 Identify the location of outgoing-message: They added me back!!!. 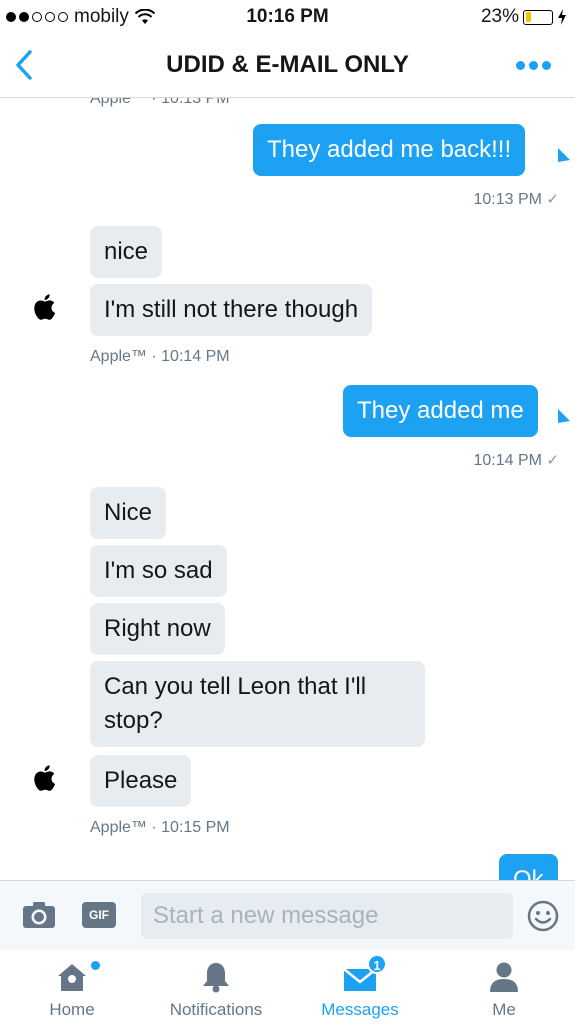
(389, 150).